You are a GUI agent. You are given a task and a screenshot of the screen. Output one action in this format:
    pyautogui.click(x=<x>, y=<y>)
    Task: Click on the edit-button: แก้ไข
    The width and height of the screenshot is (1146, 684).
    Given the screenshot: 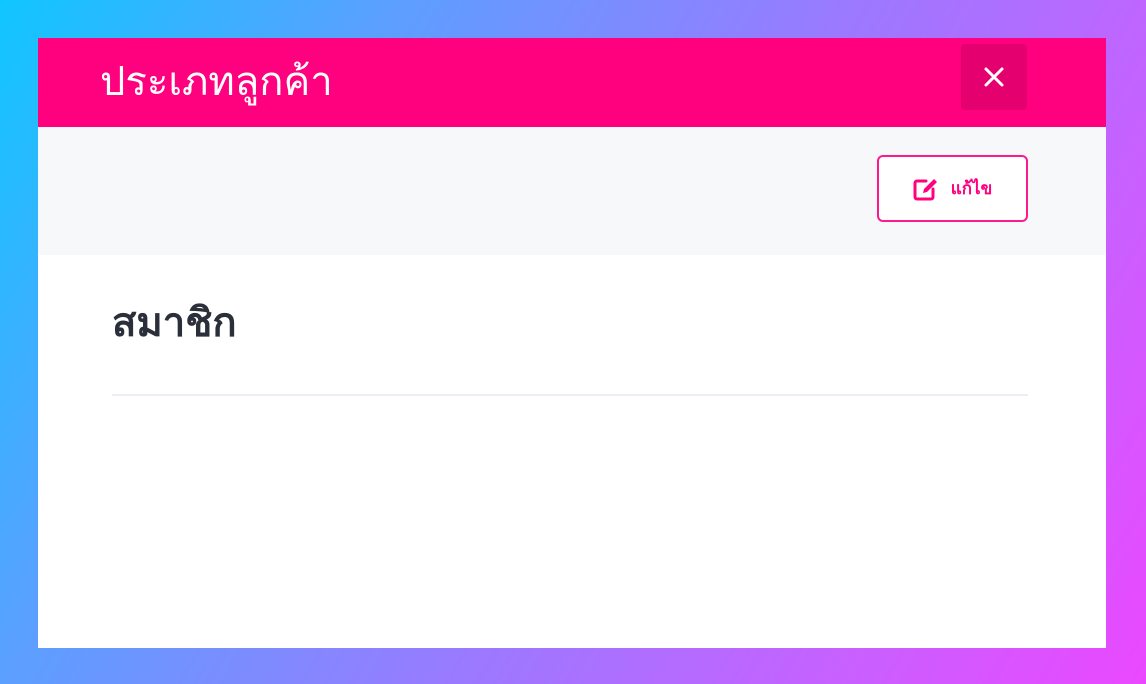 What is the action you would take?
    pyautogui.click(x=952, y=188)
    